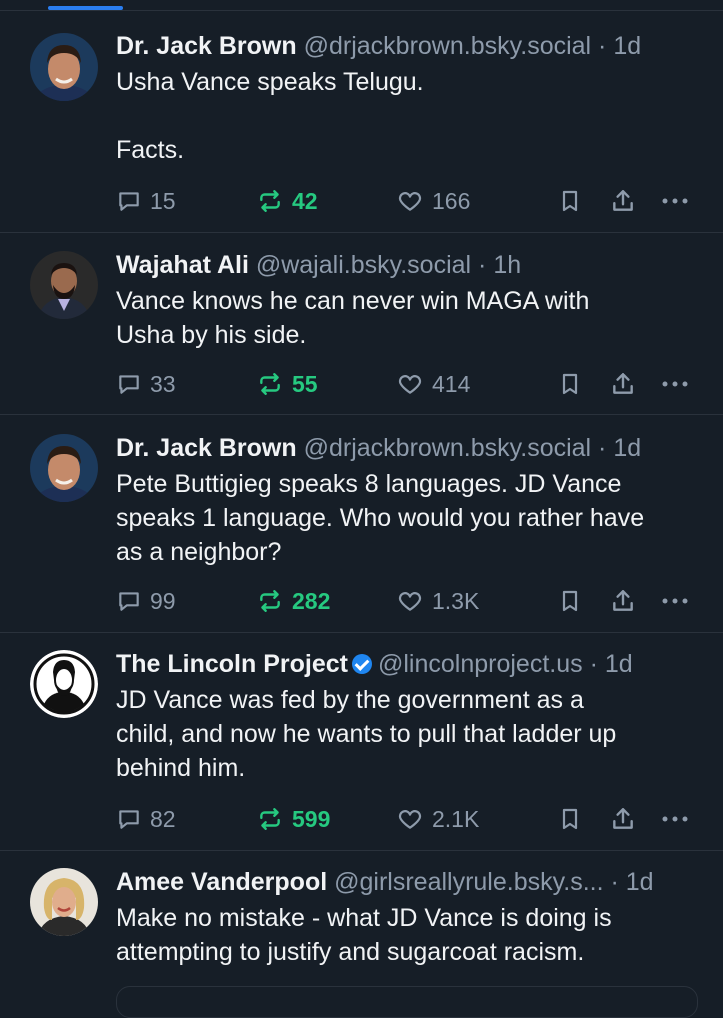 The height and width of the screenshot is (1018, 723). I want to click on like-count: 1.3K, so click(456, 600).